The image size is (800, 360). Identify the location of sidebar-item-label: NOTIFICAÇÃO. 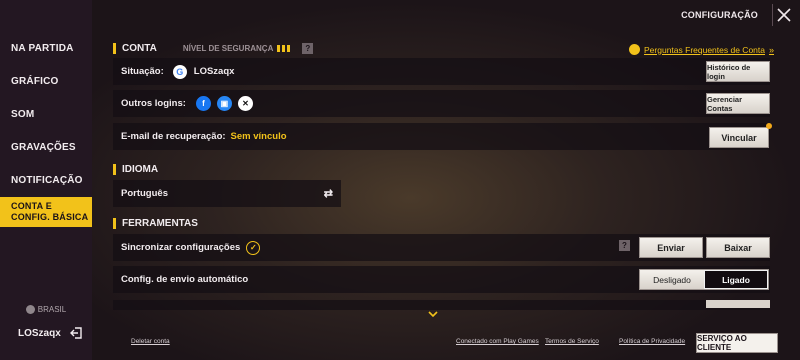
(47, 180).